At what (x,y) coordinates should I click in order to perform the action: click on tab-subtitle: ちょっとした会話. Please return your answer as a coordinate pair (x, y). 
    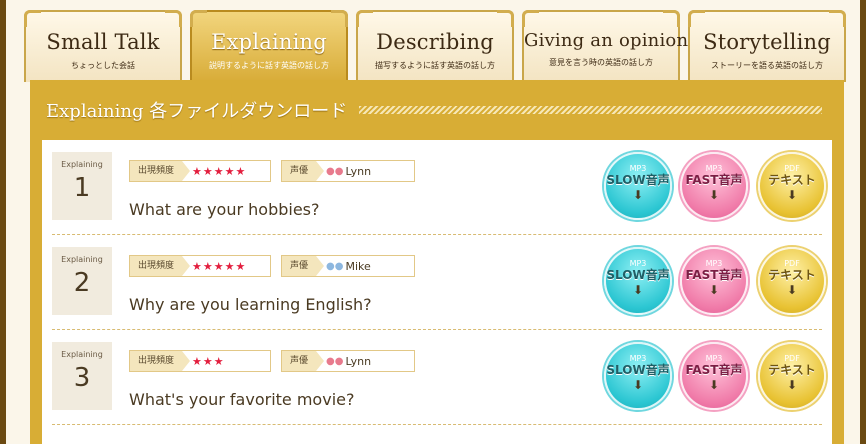
    Looking at the image, I should click on (103, 65).